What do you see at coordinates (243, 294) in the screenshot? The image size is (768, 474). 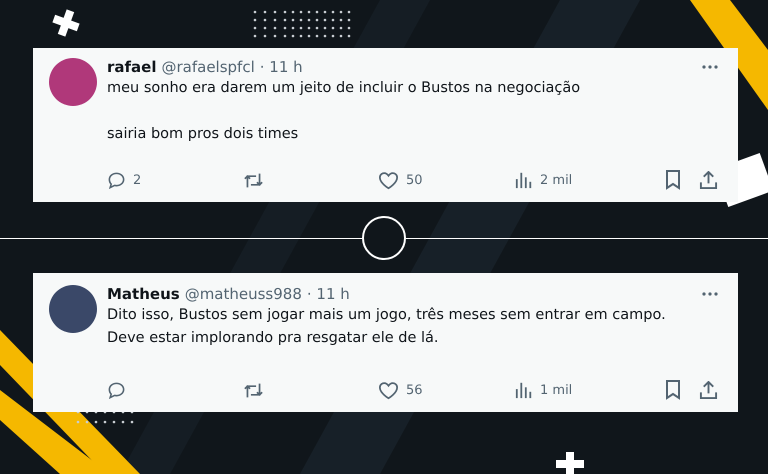 I see `user-handle: @matheuss988` at bounding box center [243, 294].